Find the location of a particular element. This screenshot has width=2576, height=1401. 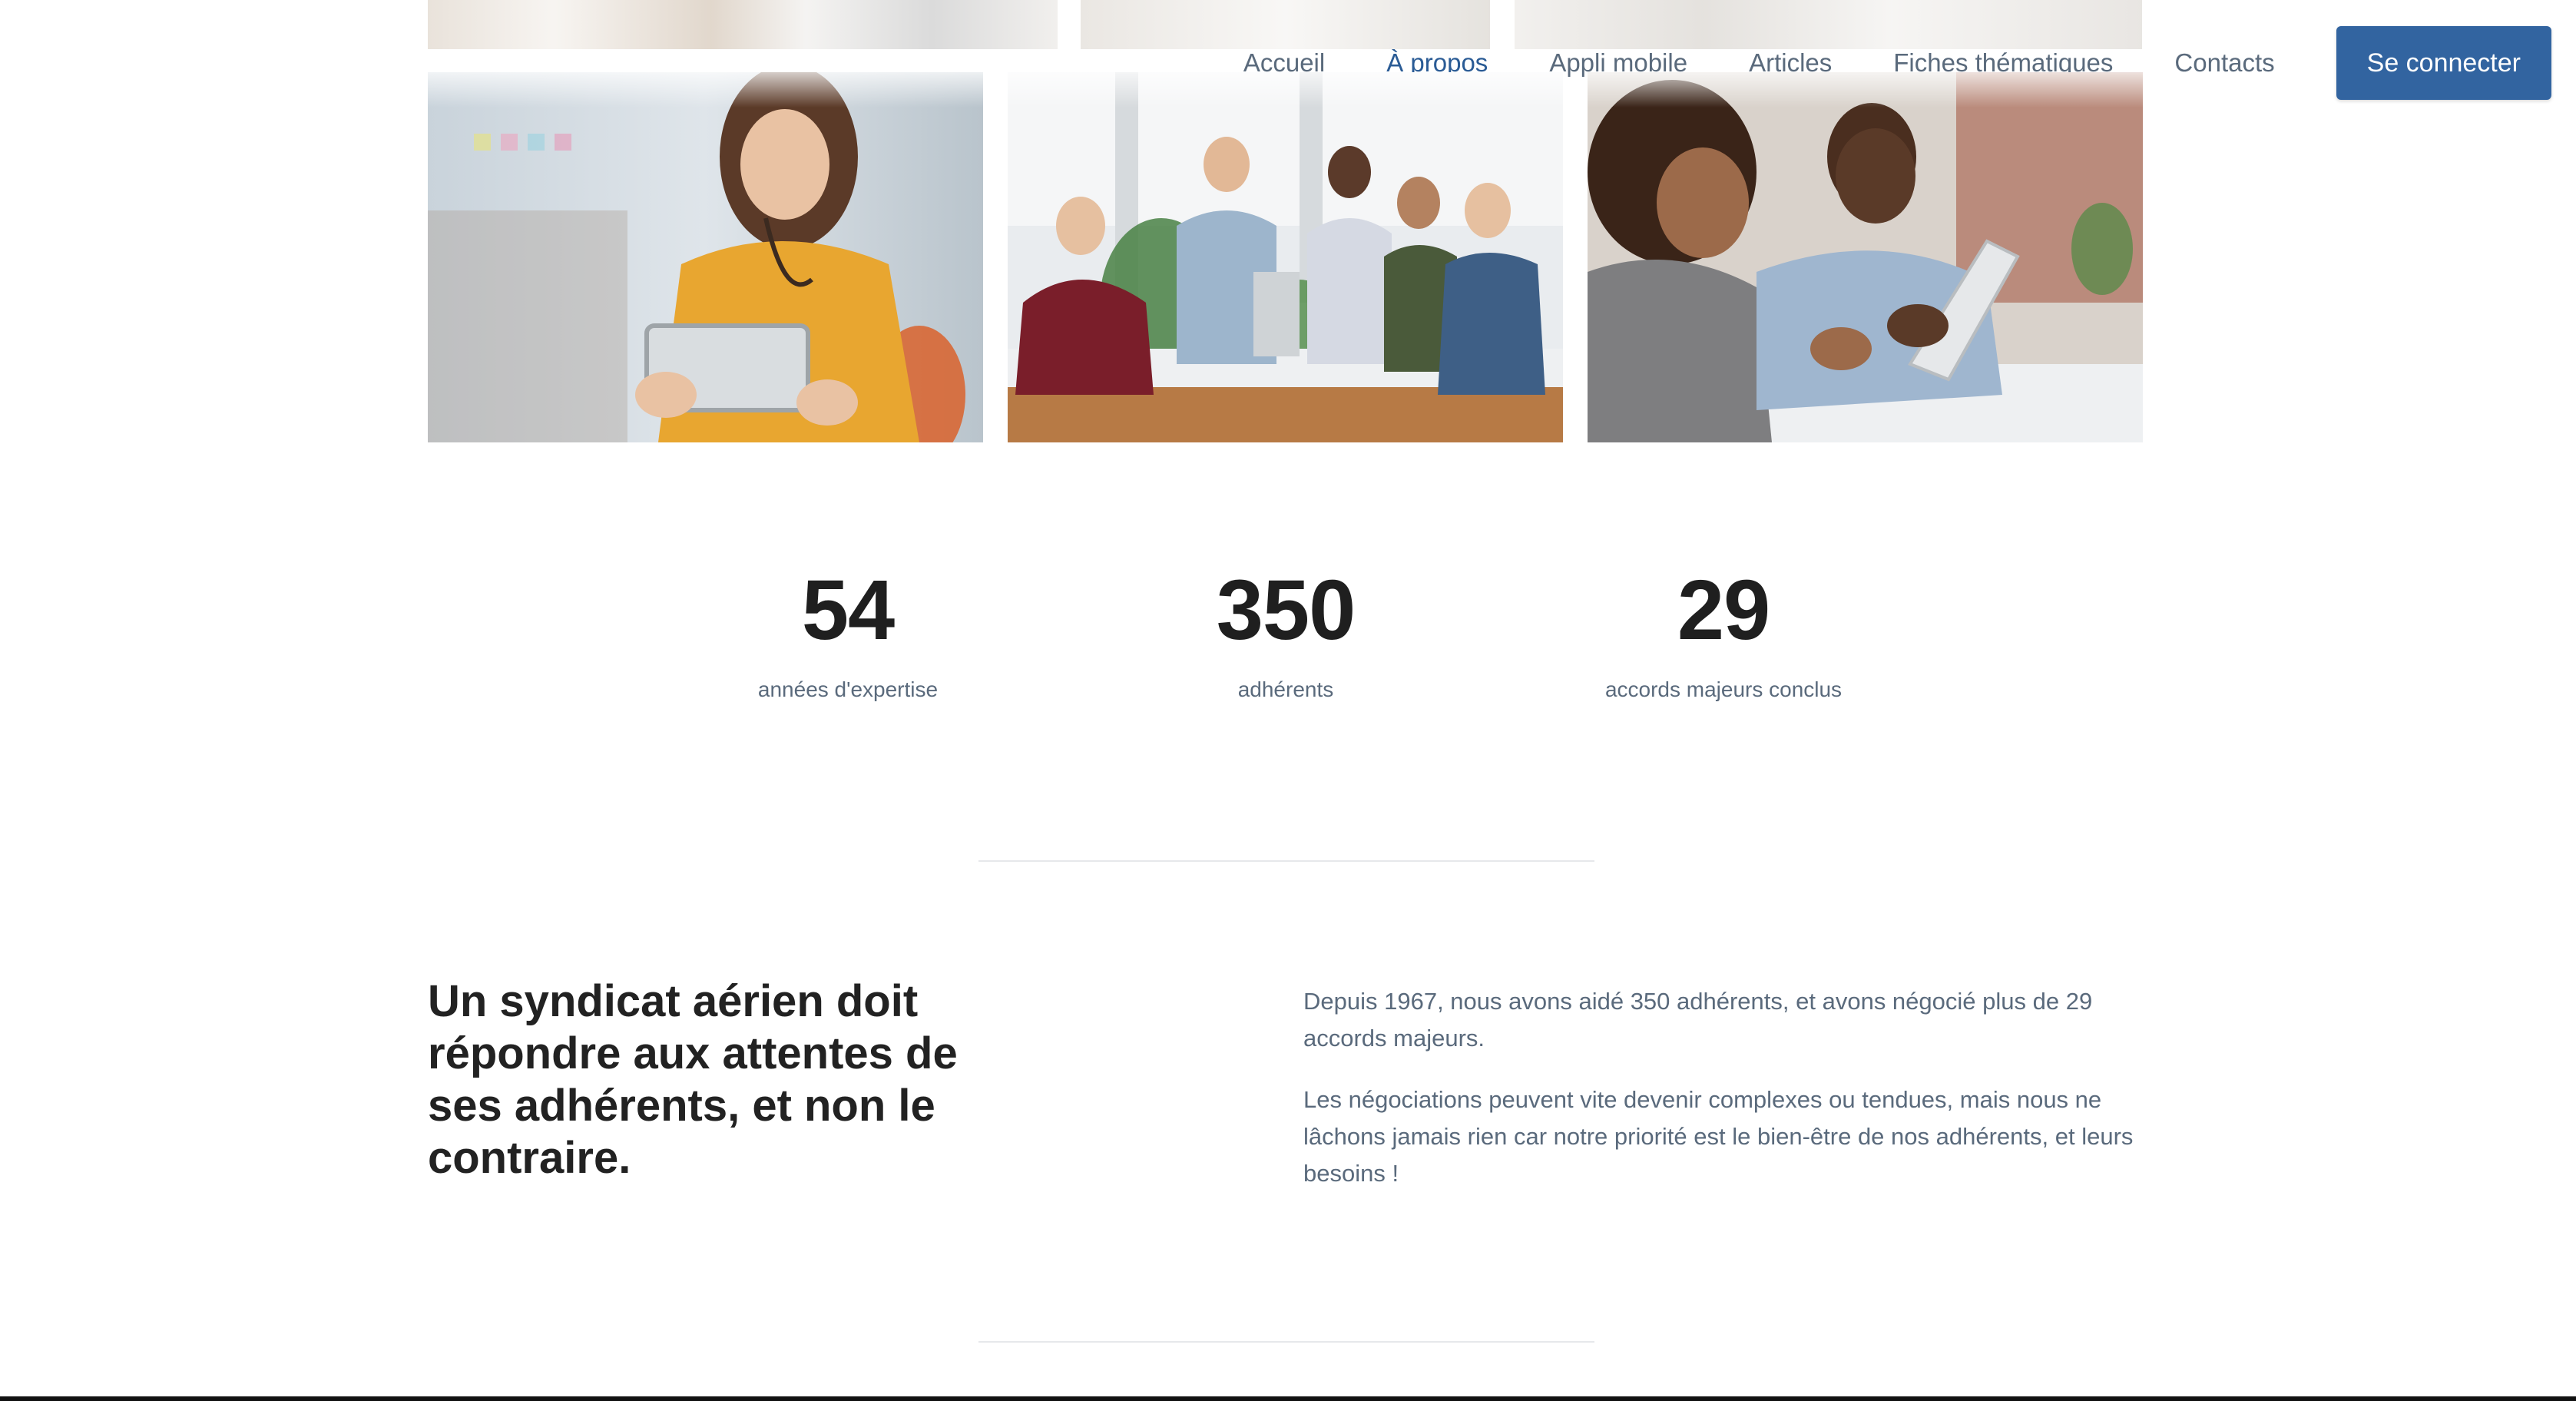

stat-value: 54 is located at coordinates (848, 610).